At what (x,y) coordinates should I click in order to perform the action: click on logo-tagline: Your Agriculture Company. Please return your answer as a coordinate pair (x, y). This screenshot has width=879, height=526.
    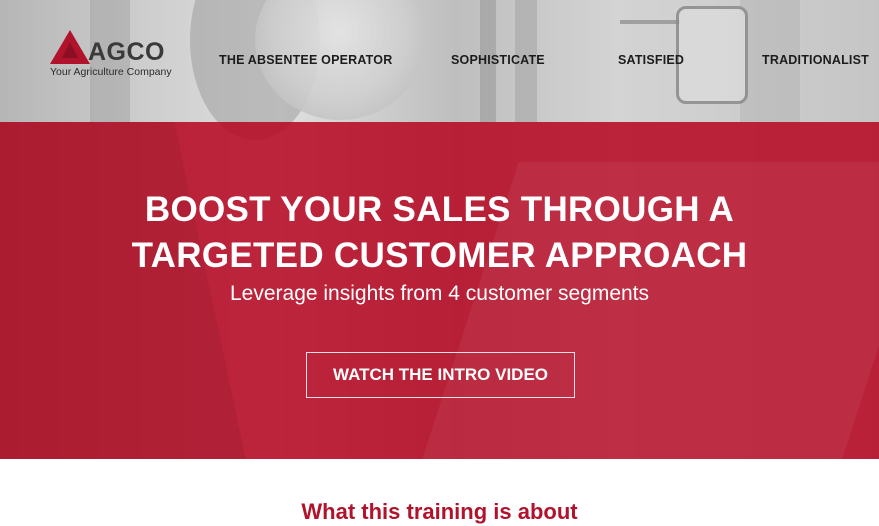
    Looking at the image, I should click on (111, 72).